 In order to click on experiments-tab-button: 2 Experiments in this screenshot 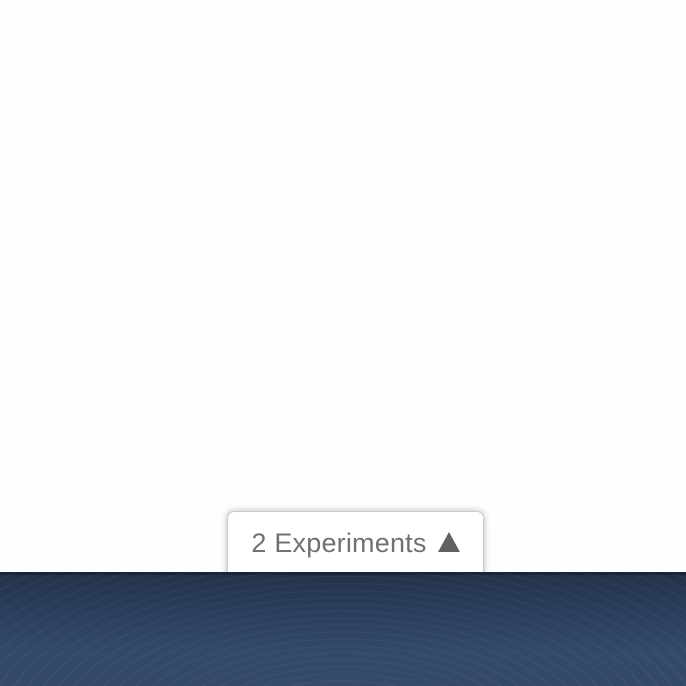, I will do `click(355, 544)`.